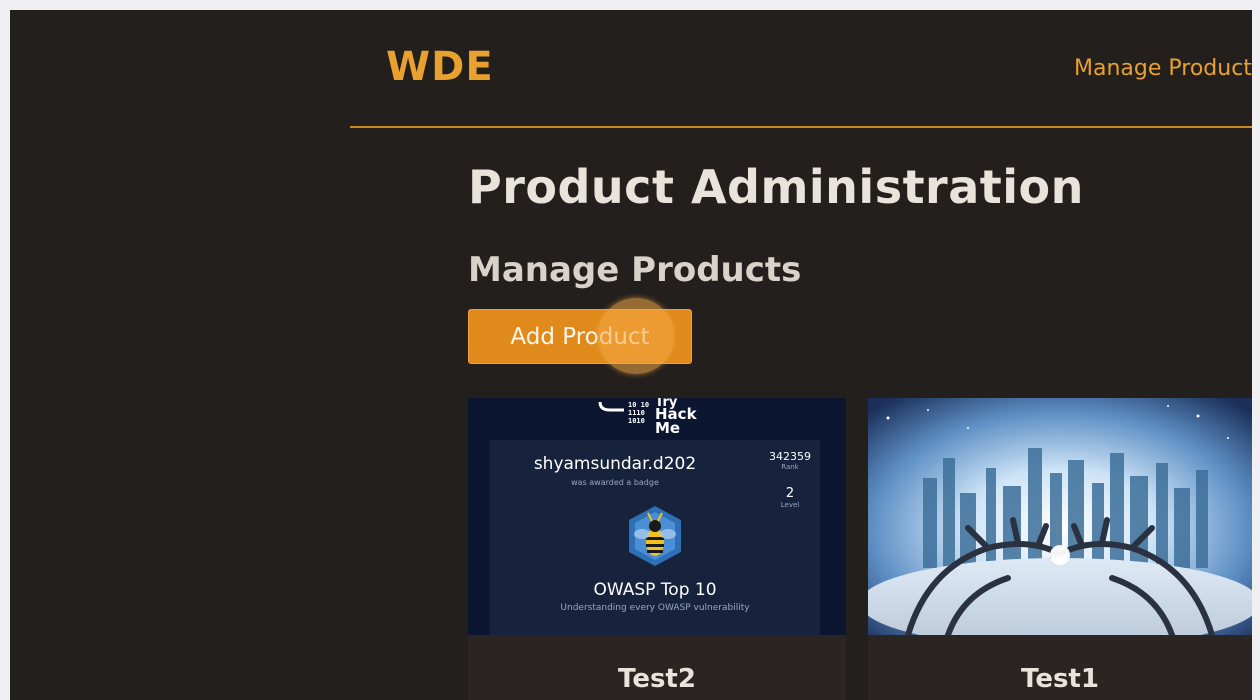 Image resolution: width=1260 pixels, height=700 pixels. I want to click on rank-value: 342359, so click(790, 456).